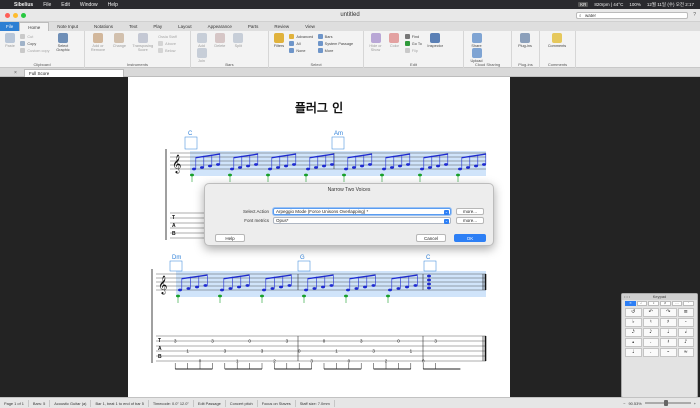 The width and height of the screenshot is (700, 408). I want to click on share-button: Share, so click(476, 40).